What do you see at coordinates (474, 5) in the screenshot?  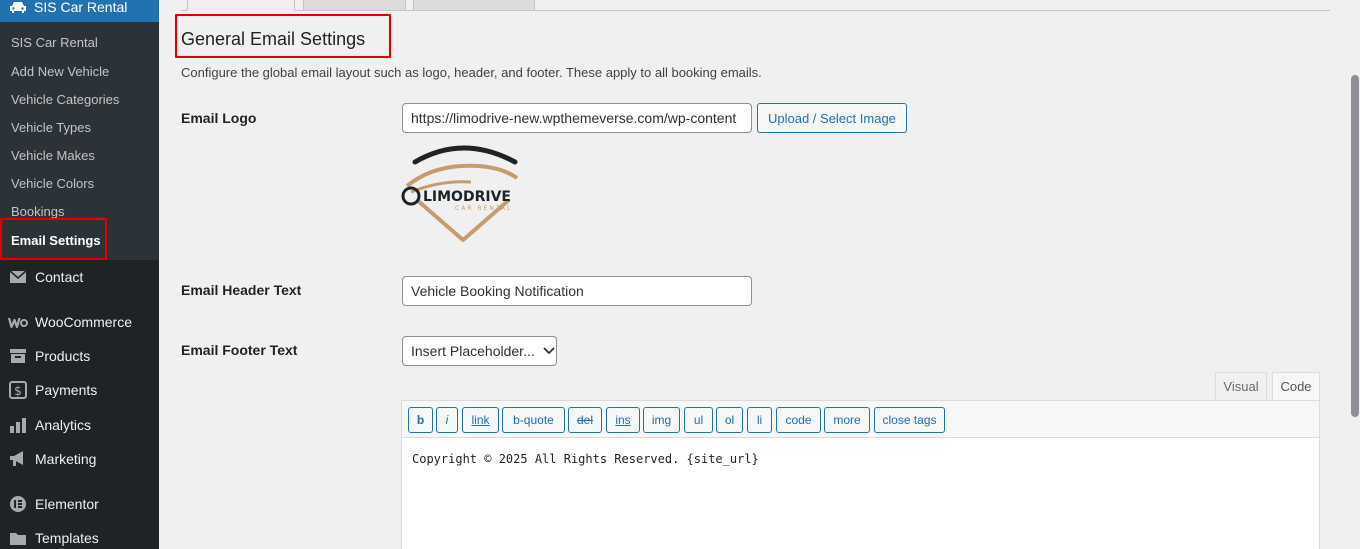 I see `tab-third` at bounding box center [474, 5].